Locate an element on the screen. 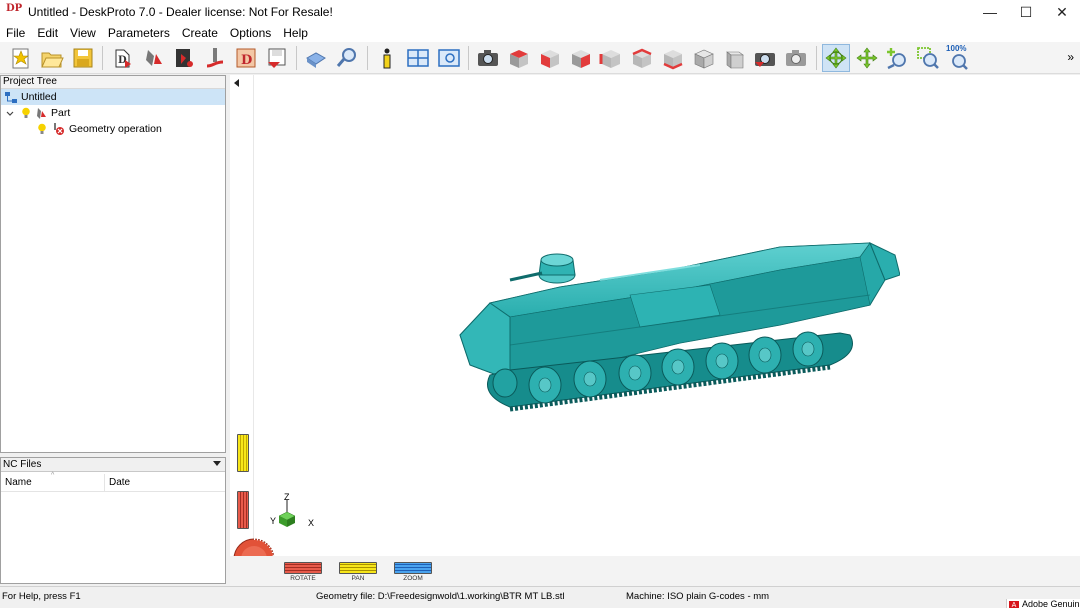 The image size is (1080, 608). rotate-thumbwheel is located at coordinates (303, 568).